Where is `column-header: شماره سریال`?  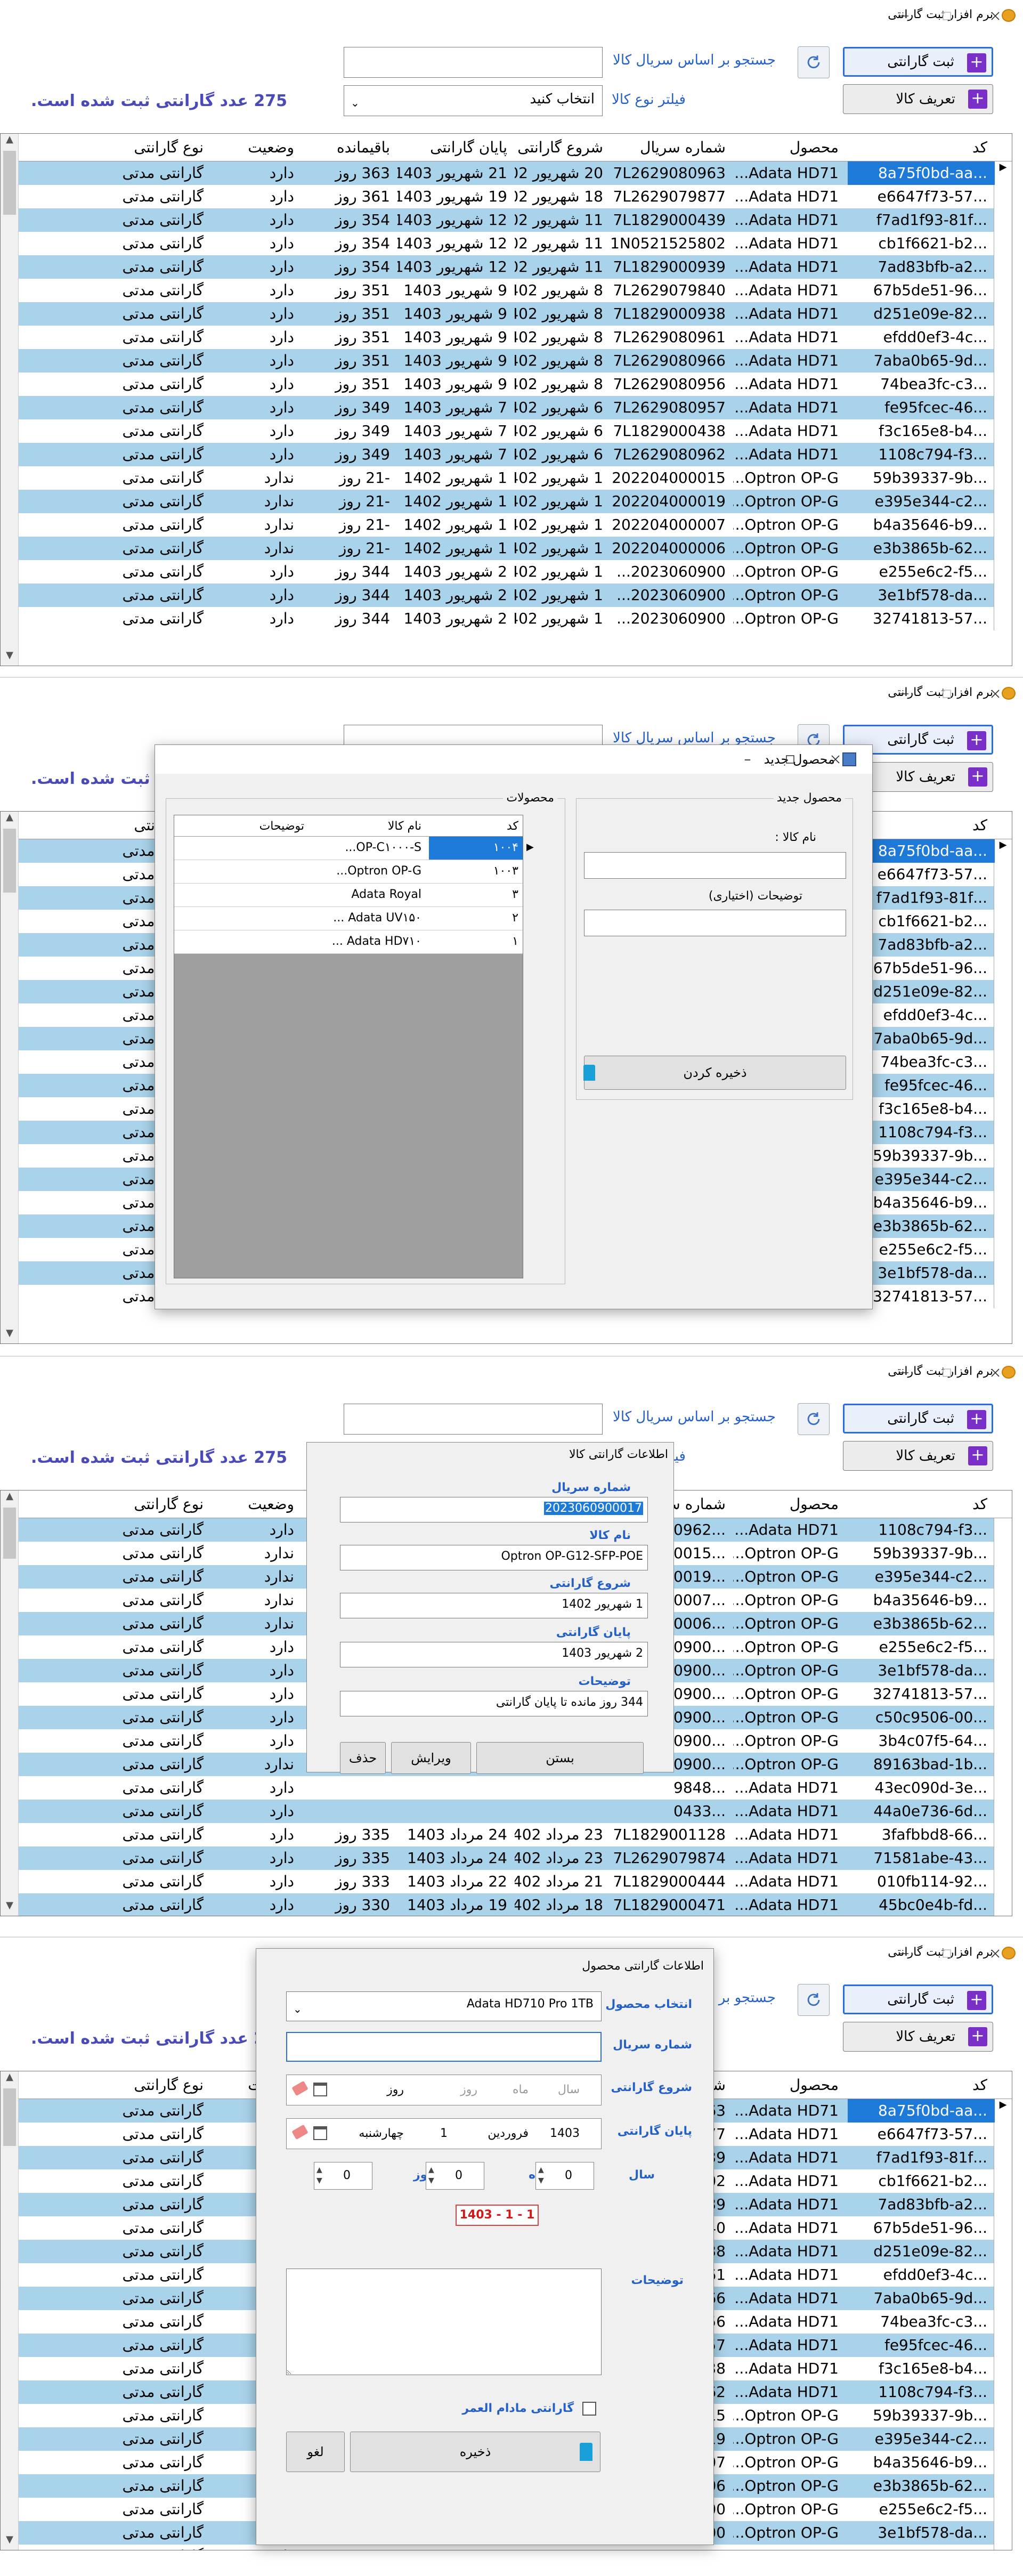 column-header: شماره سریال is located at coordinates (672, 149).